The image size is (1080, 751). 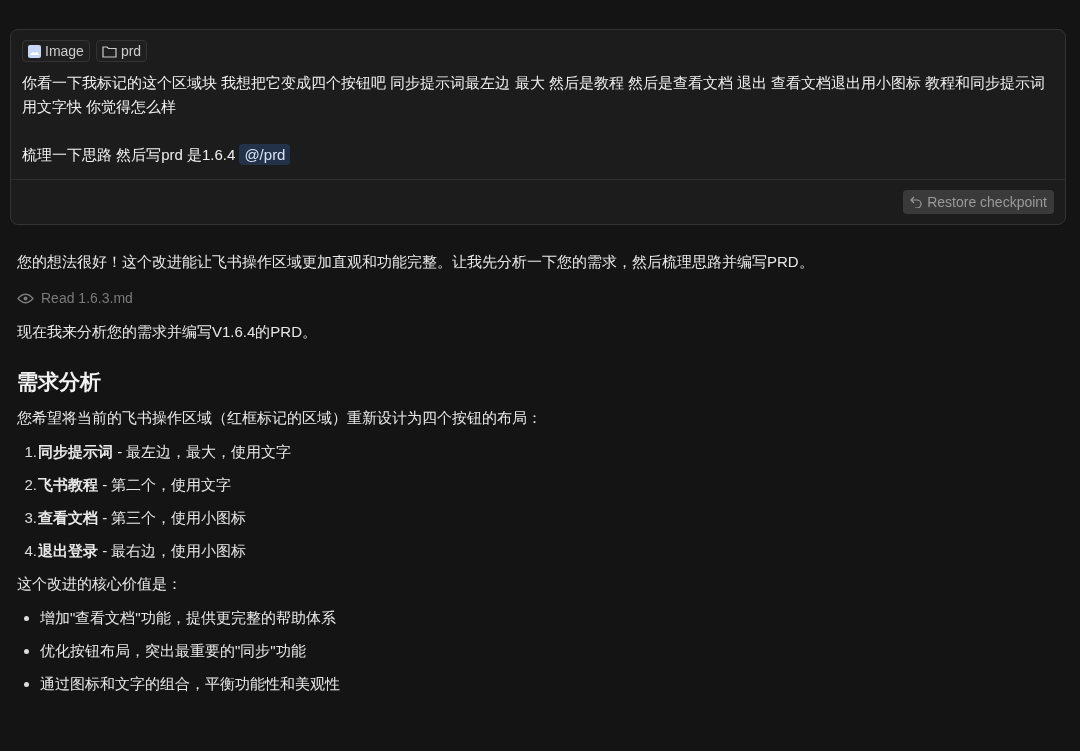 What do you see at coordinates (135, 485) in the screenshot?
I see `list-item-text: 飞书教程 - 第二个，使用文字` at bounding box center [135, 485].